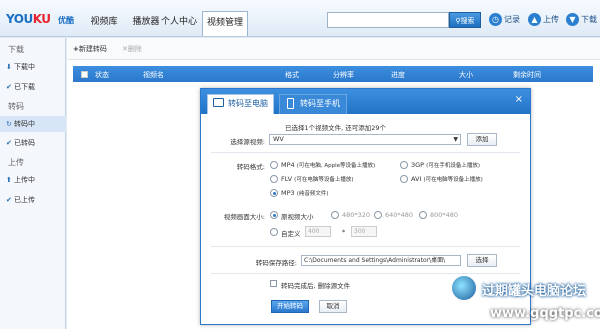 This screenshot has width=600, height=329. I want to click on size-480x320-label: 480*320, so click(356, 215).